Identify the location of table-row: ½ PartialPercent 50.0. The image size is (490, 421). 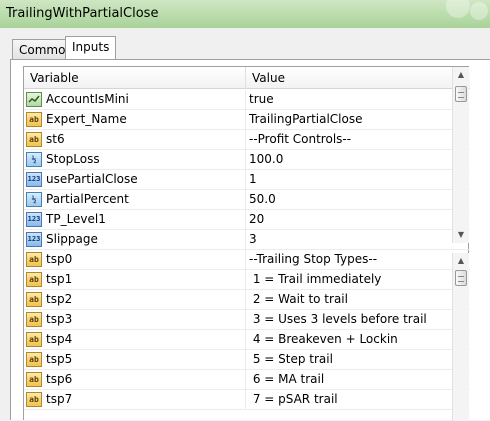
(247, 200).